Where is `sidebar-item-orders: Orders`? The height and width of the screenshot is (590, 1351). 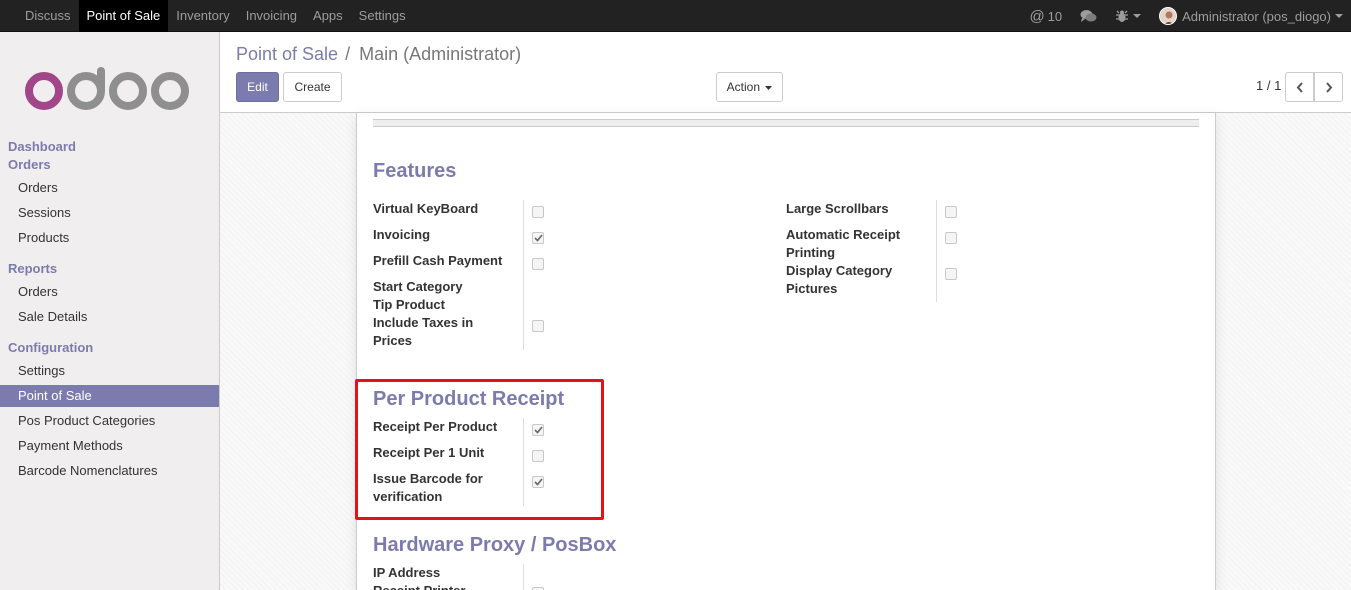
sidebar-item-orders: Orders is located at coordinates (109, 188).